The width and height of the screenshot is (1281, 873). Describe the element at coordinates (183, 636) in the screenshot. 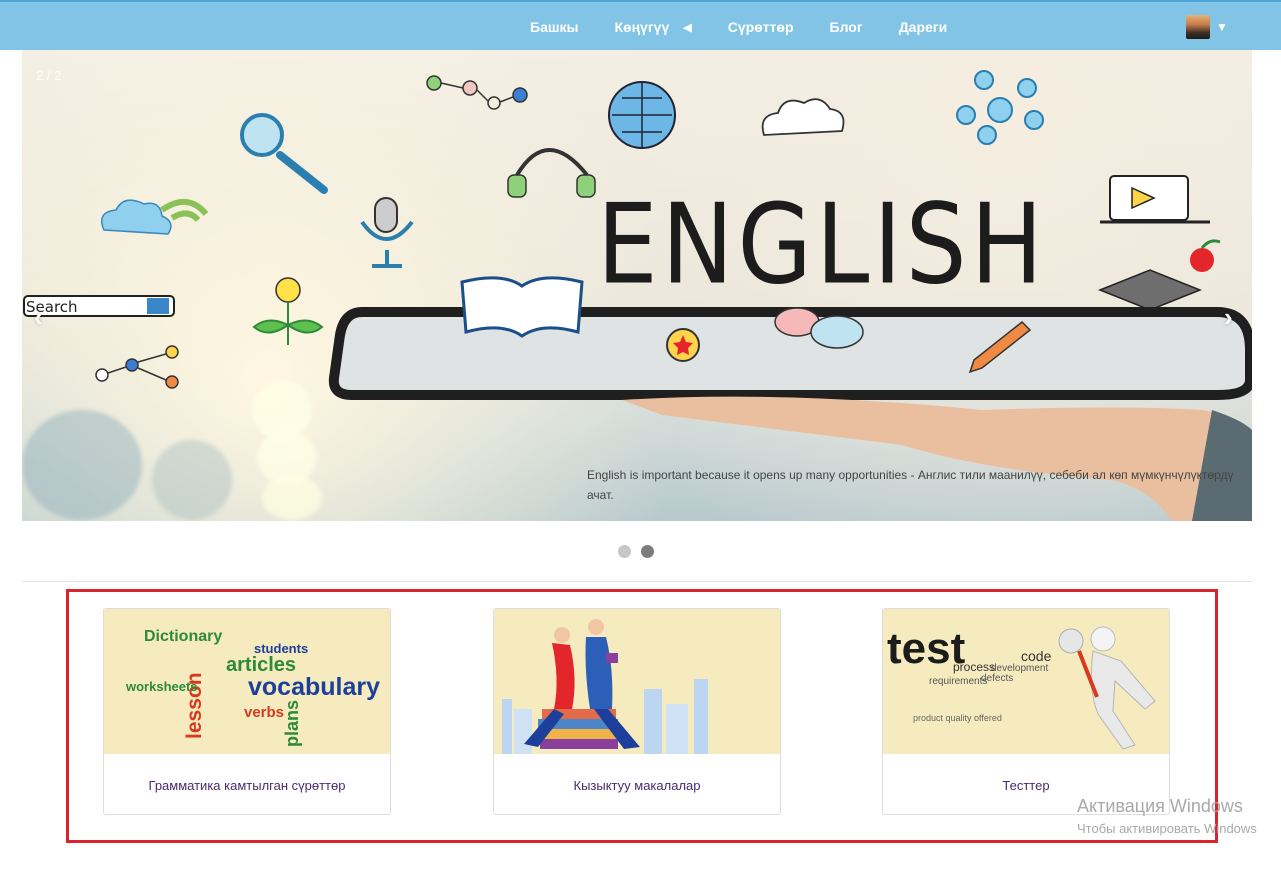

I see `word-cloud-word: Dictionary` at that location.